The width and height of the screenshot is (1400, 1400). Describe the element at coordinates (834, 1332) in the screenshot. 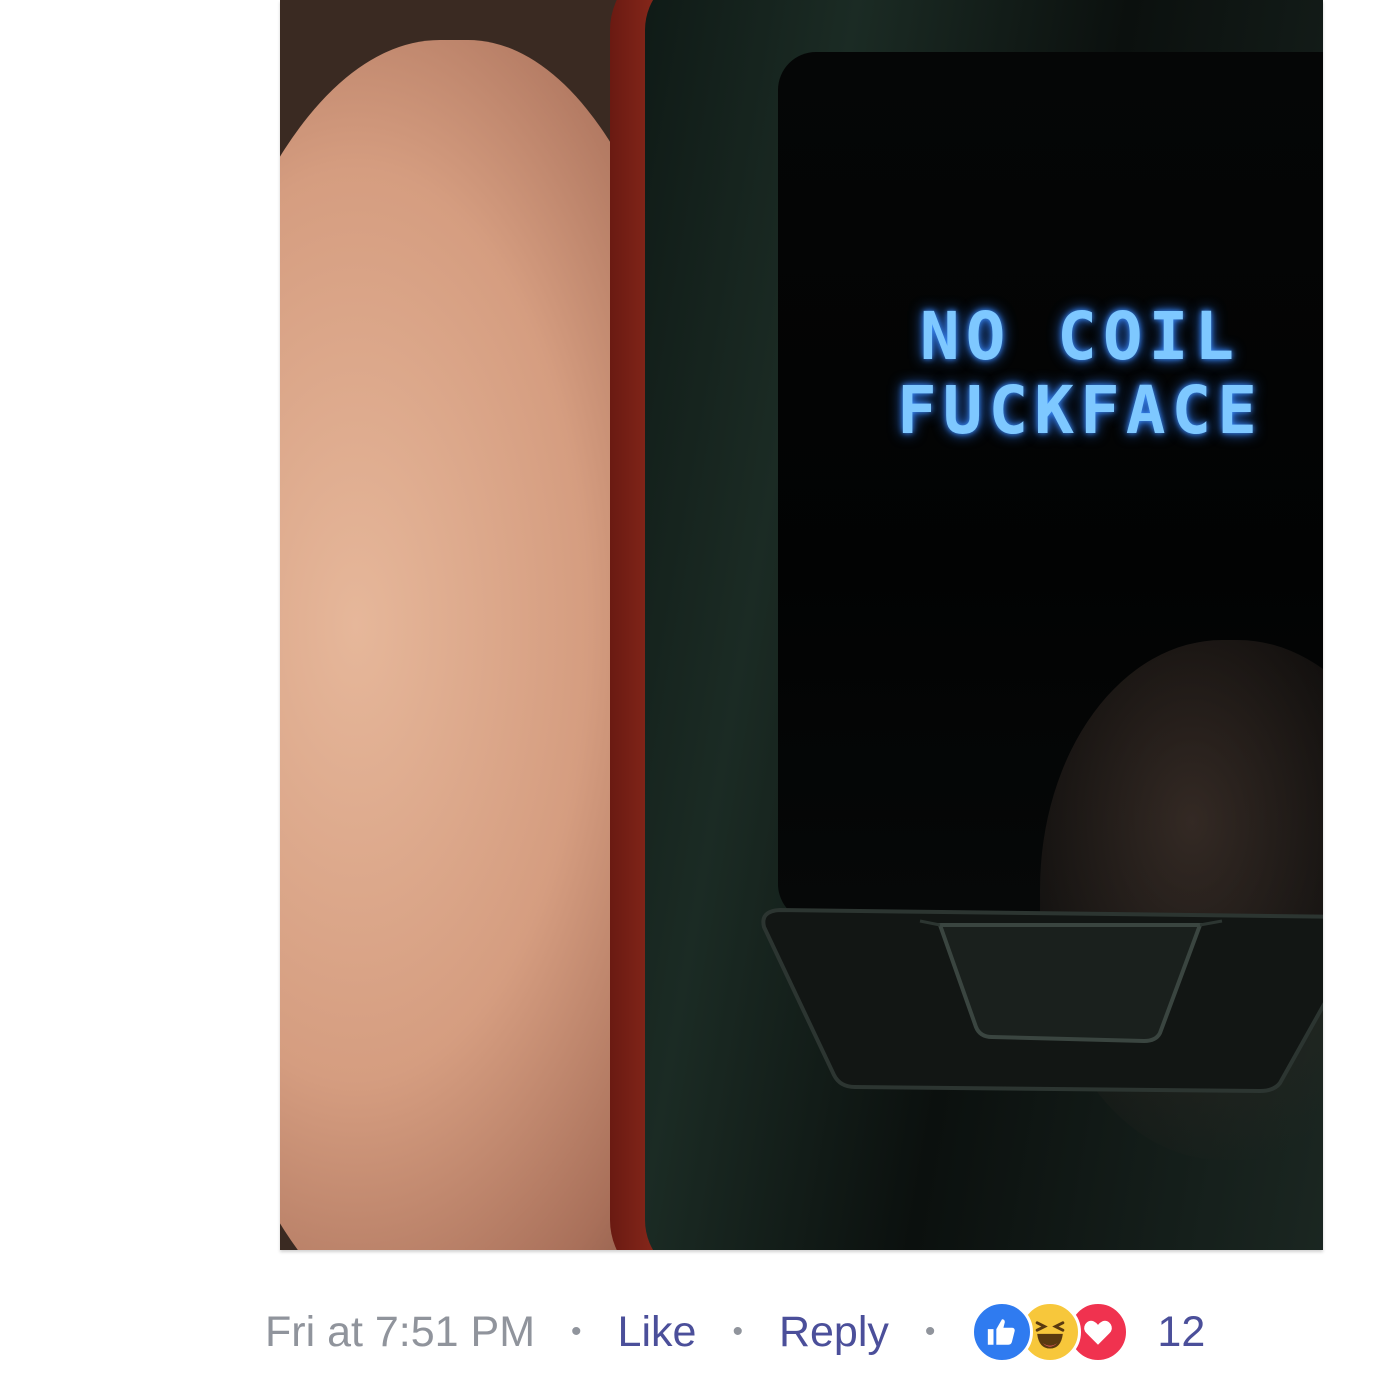

I see `reply-button: Reply` at that location.